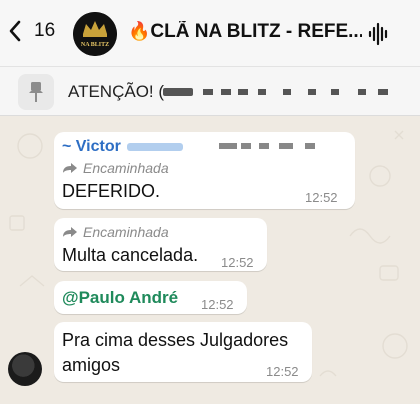  I want to click on message-text-line2: amigos, so click(91, 365).